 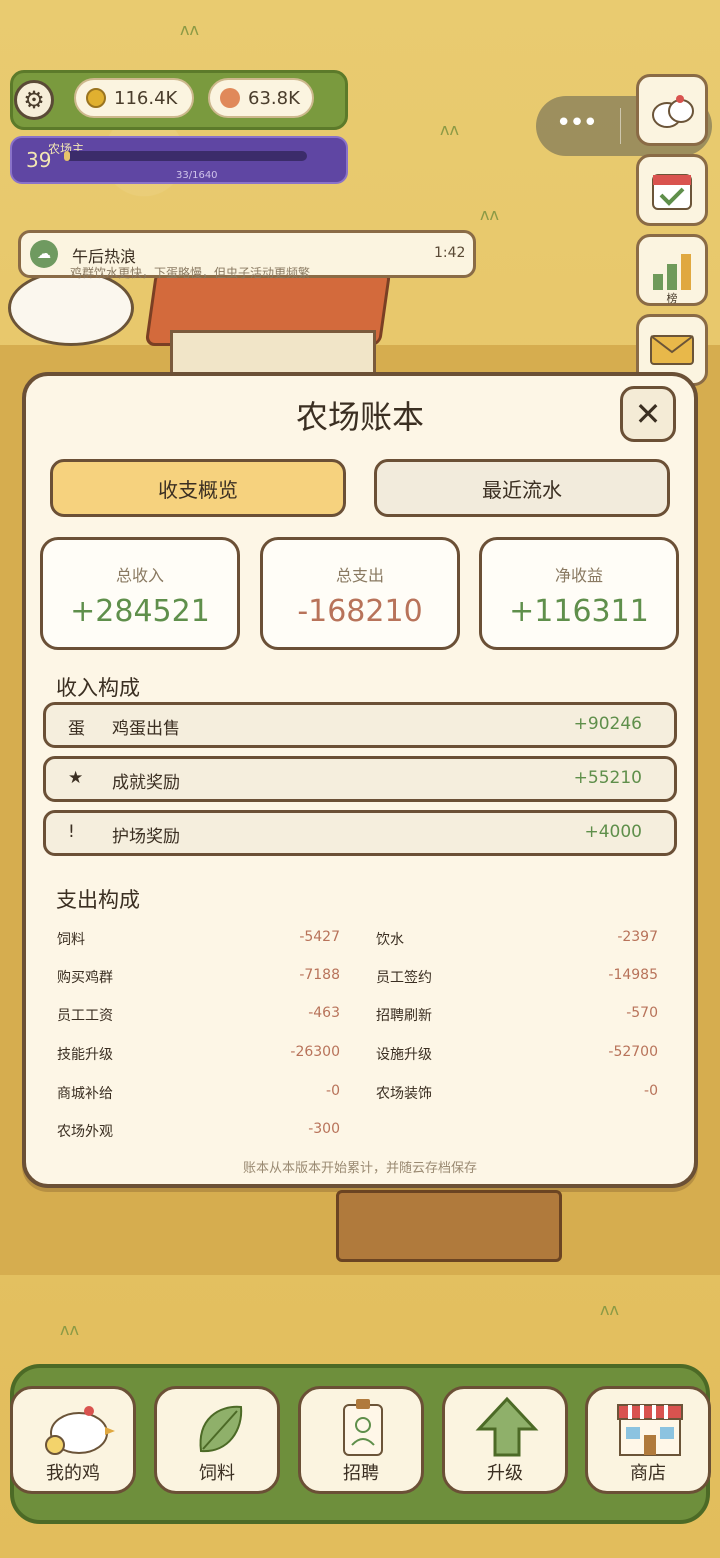 What do you see at coordinates (450, 253) in the screenshot?
I see `event-timer: 1:42` at bounding box center [450, 253].